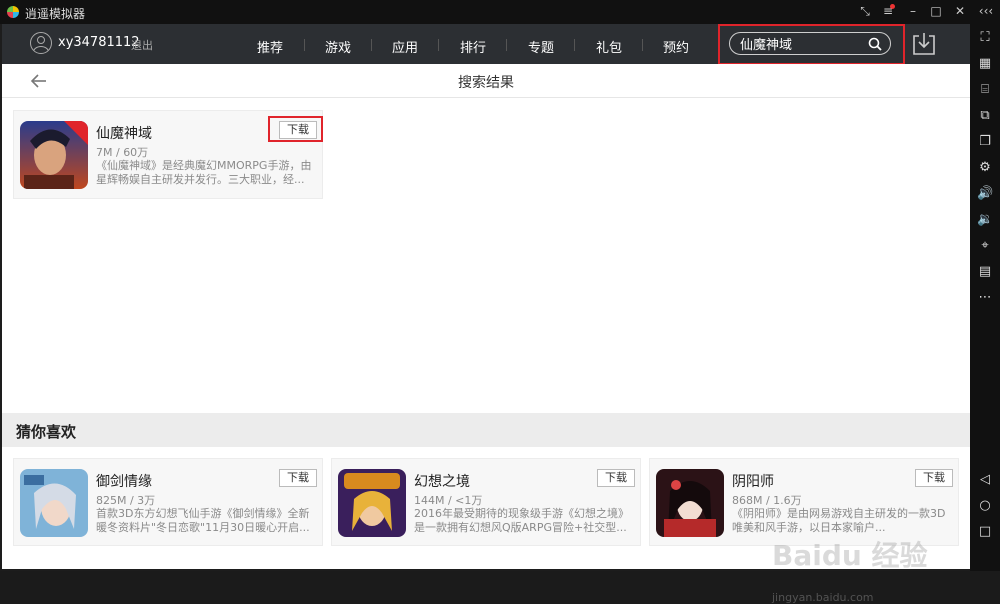 This screenshot has width=1000, height=604. What do you see at coordinates (985, 246) in the screenshot?
I see `location-icon: ⌖` at bounding box center [985, 246].